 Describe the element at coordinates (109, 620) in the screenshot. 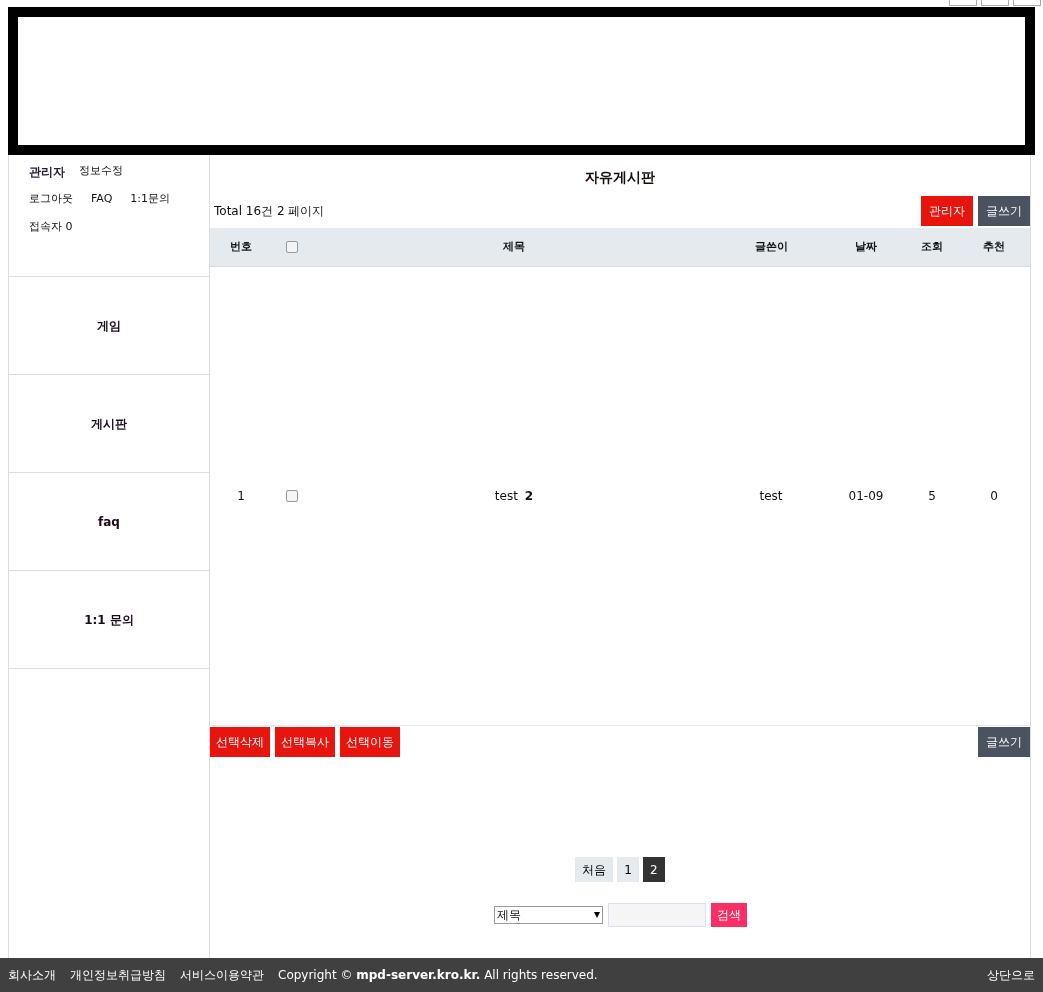

I see `menu-item: 1:1 문의` at that location.